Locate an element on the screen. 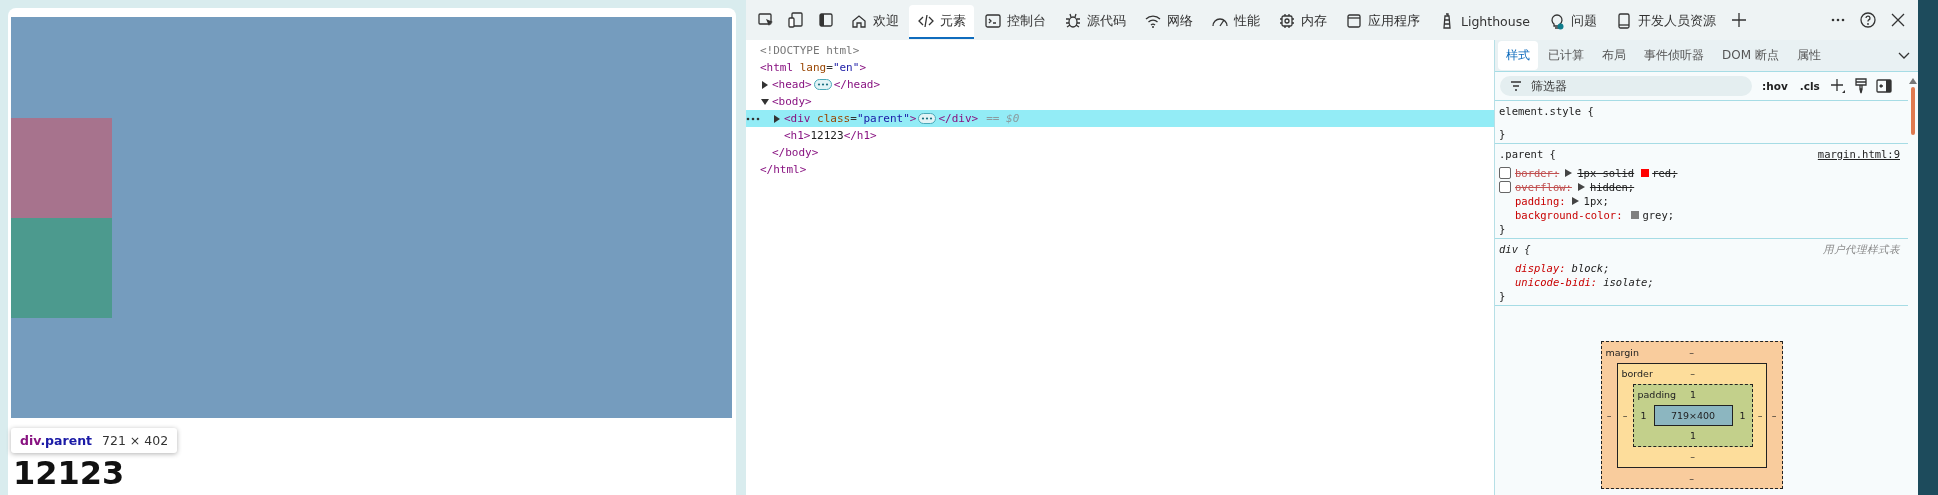 This screenshot has width=1938, height=495. dom-node-tag: <head> is located at coordinates (792, 84).